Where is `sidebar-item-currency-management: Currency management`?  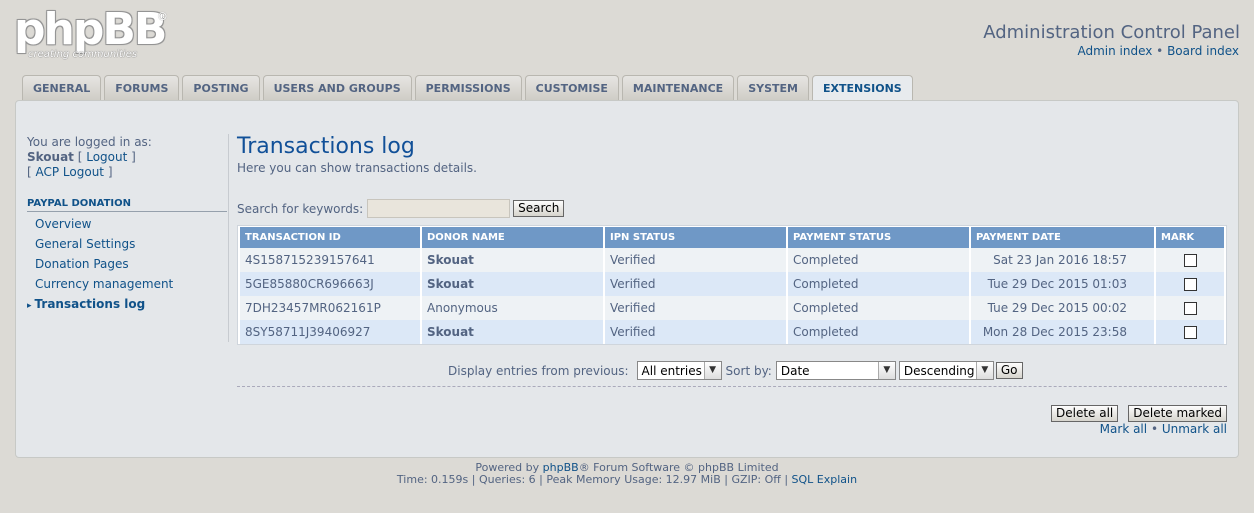 sidebar-item-currency-management: Currency management is located at coordinates (127, 286).